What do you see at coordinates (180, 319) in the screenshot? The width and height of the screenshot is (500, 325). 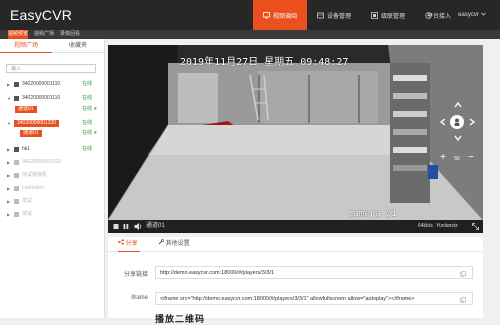 I see `qr-code-label: 播放二维码` at bounding box center [180, 319].